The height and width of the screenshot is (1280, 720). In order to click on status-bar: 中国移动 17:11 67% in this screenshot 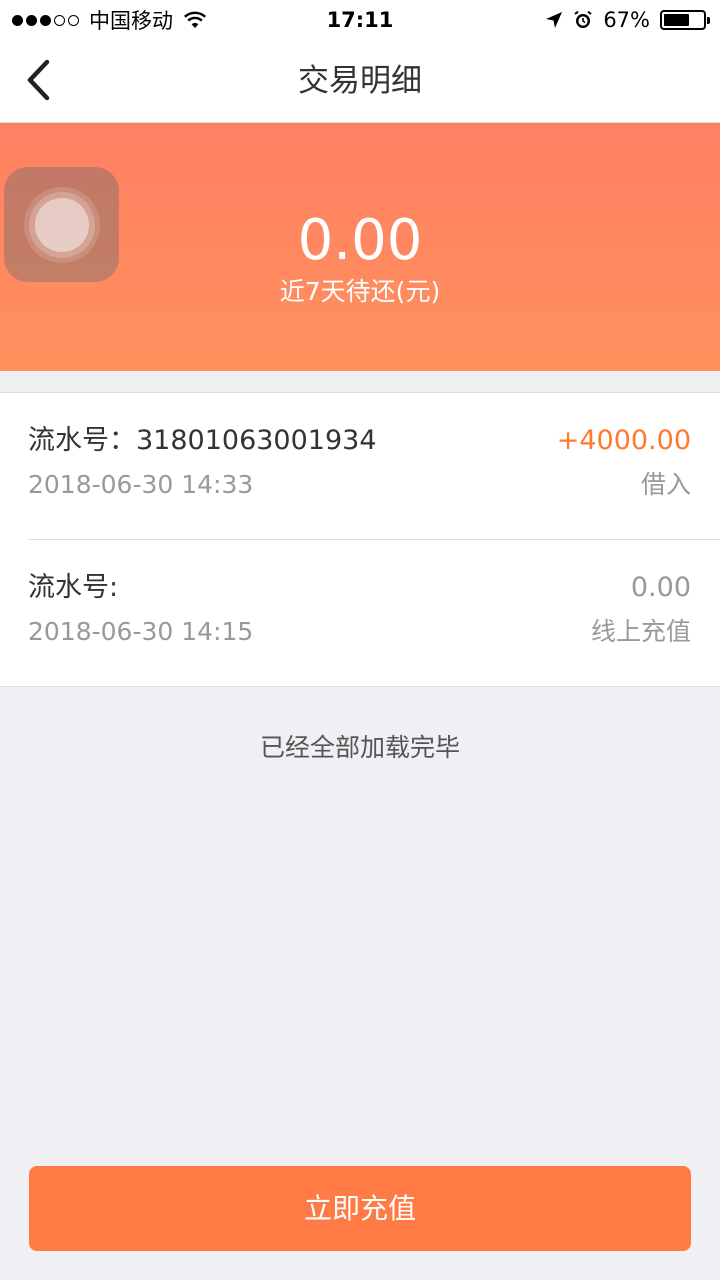, I will do `click(360, 20)`.